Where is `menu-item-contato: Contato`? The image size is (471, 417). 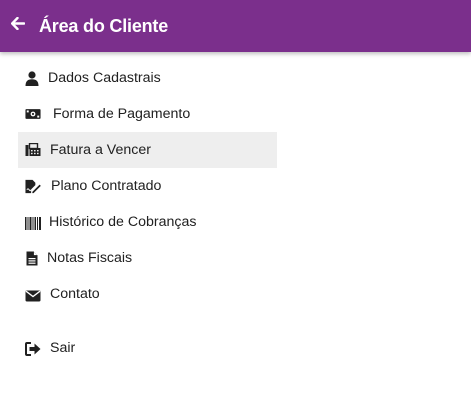 menu-item-contato: Contato is located at coordinates (147, 294).